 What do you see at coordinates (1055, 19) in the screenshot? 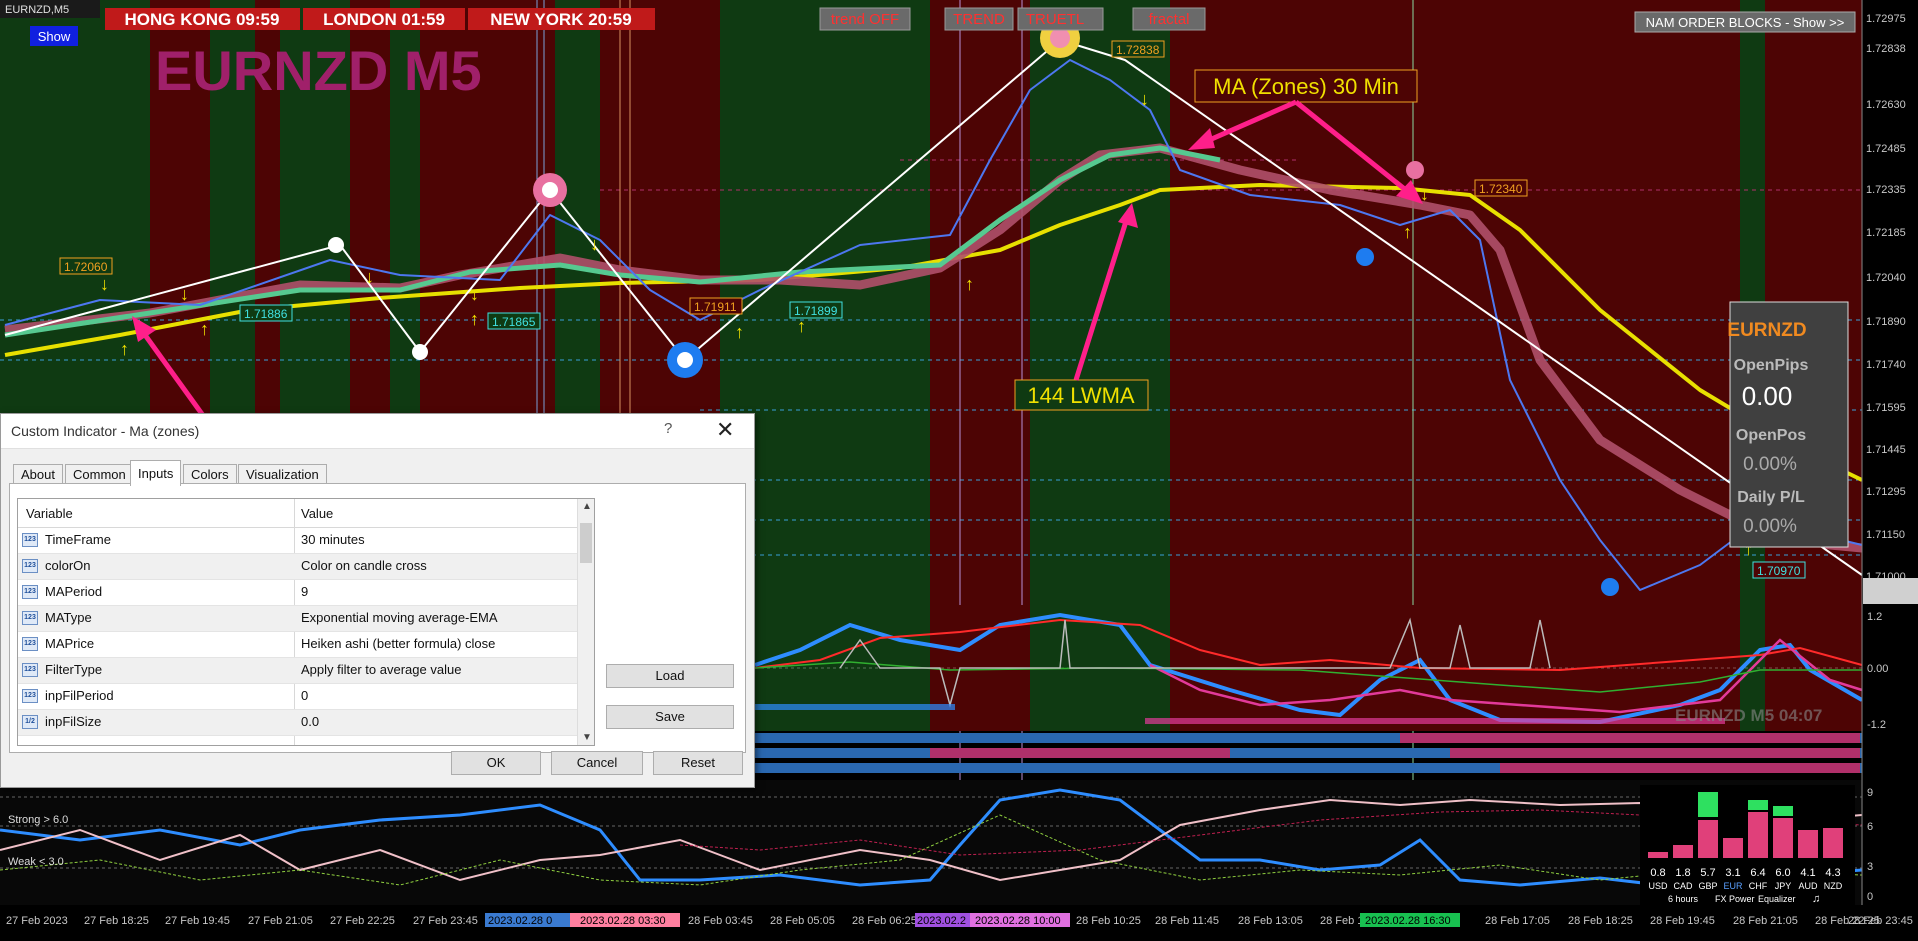
I see `truetl-label: TRUETL` at bounding box center [1055, 19].